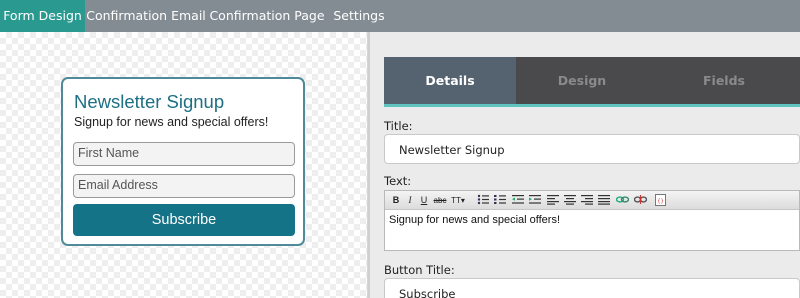  What do you see at coordinates (582, 80) in the screenshot?
I see `tab-design: Design` at bounding box center [582, 80].